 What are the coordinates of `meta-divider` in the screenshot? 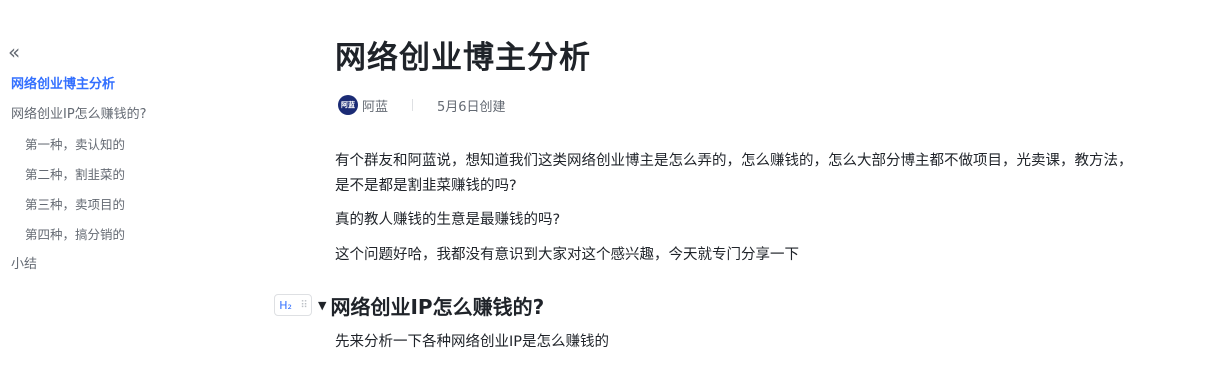 It's located at (413, 105).